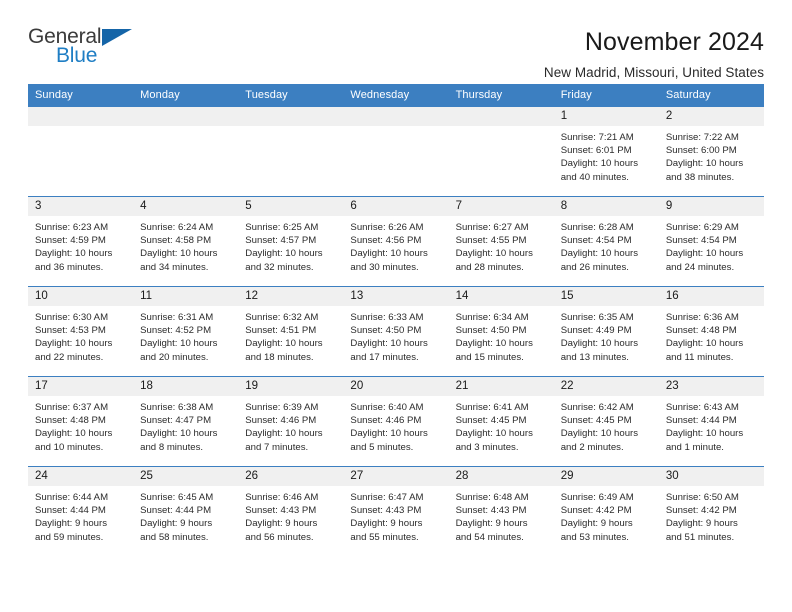 The width and height of the screenshot is (792, 612). Describe the element at coordinates (501, 386) in the screenshot. I see `day-number: 21` at that location.